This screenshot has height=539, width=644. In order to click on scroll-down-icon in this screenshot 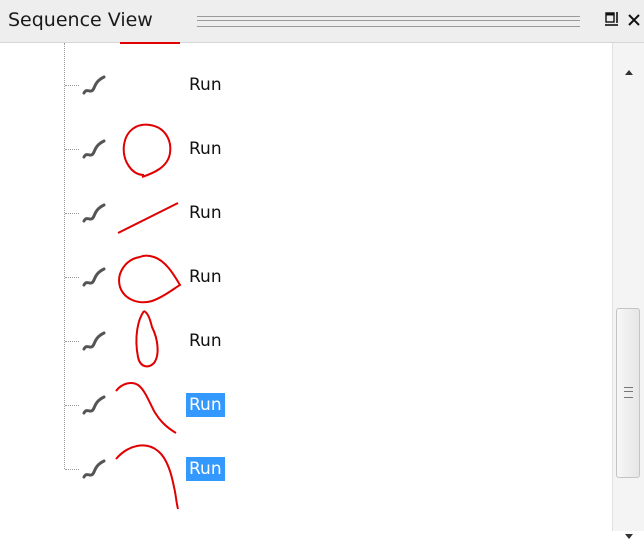, I will do `click(629, 536)`.